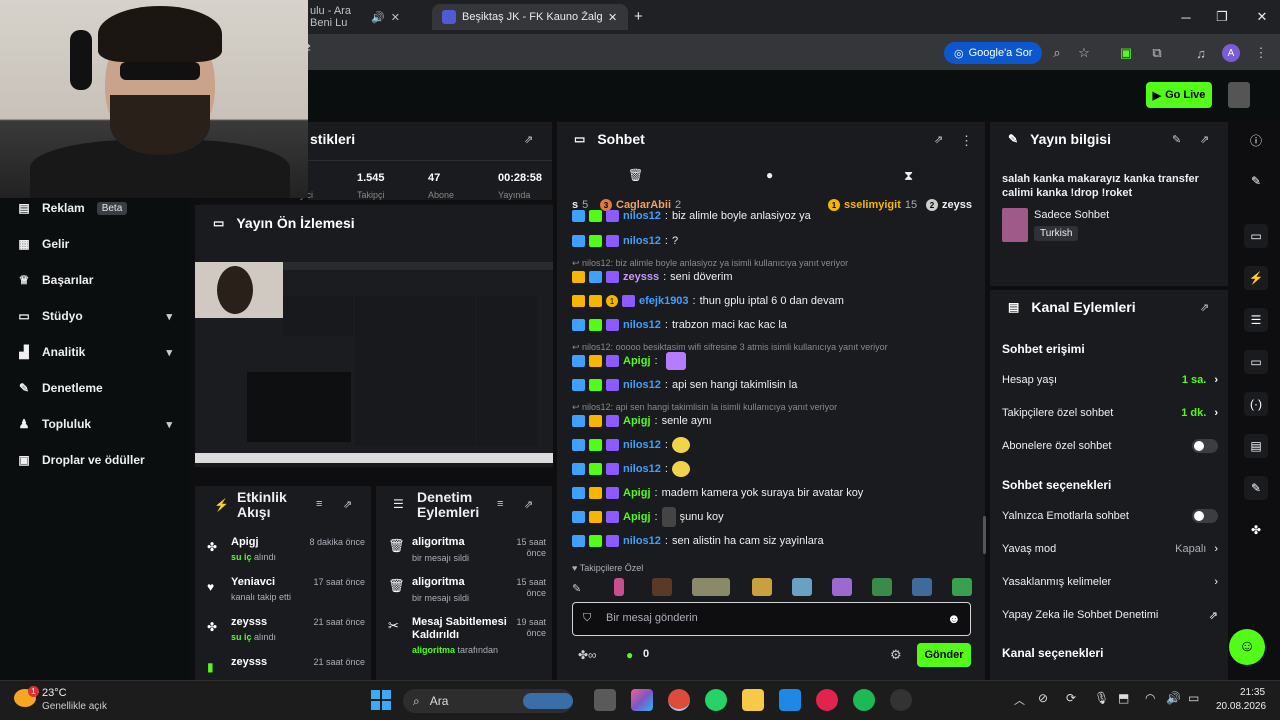  What do you see at coordinates (1110, 615) in the screenshot?
I see `ai-moderation-row: Yapay Zeka ile Sohbet Denetimi ⇗` at bounding box center [1110, 615].